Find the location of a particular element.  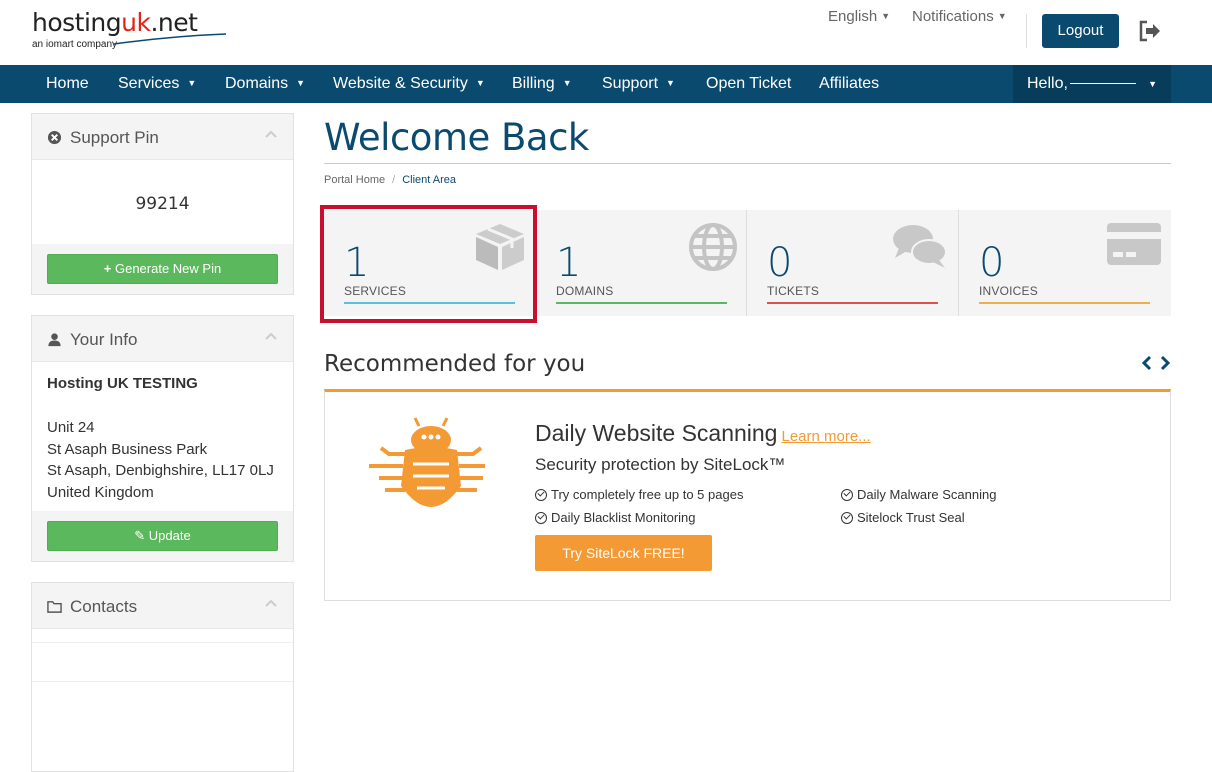

nav-affiliates: Affiliates is located at coordinates (849, 84).